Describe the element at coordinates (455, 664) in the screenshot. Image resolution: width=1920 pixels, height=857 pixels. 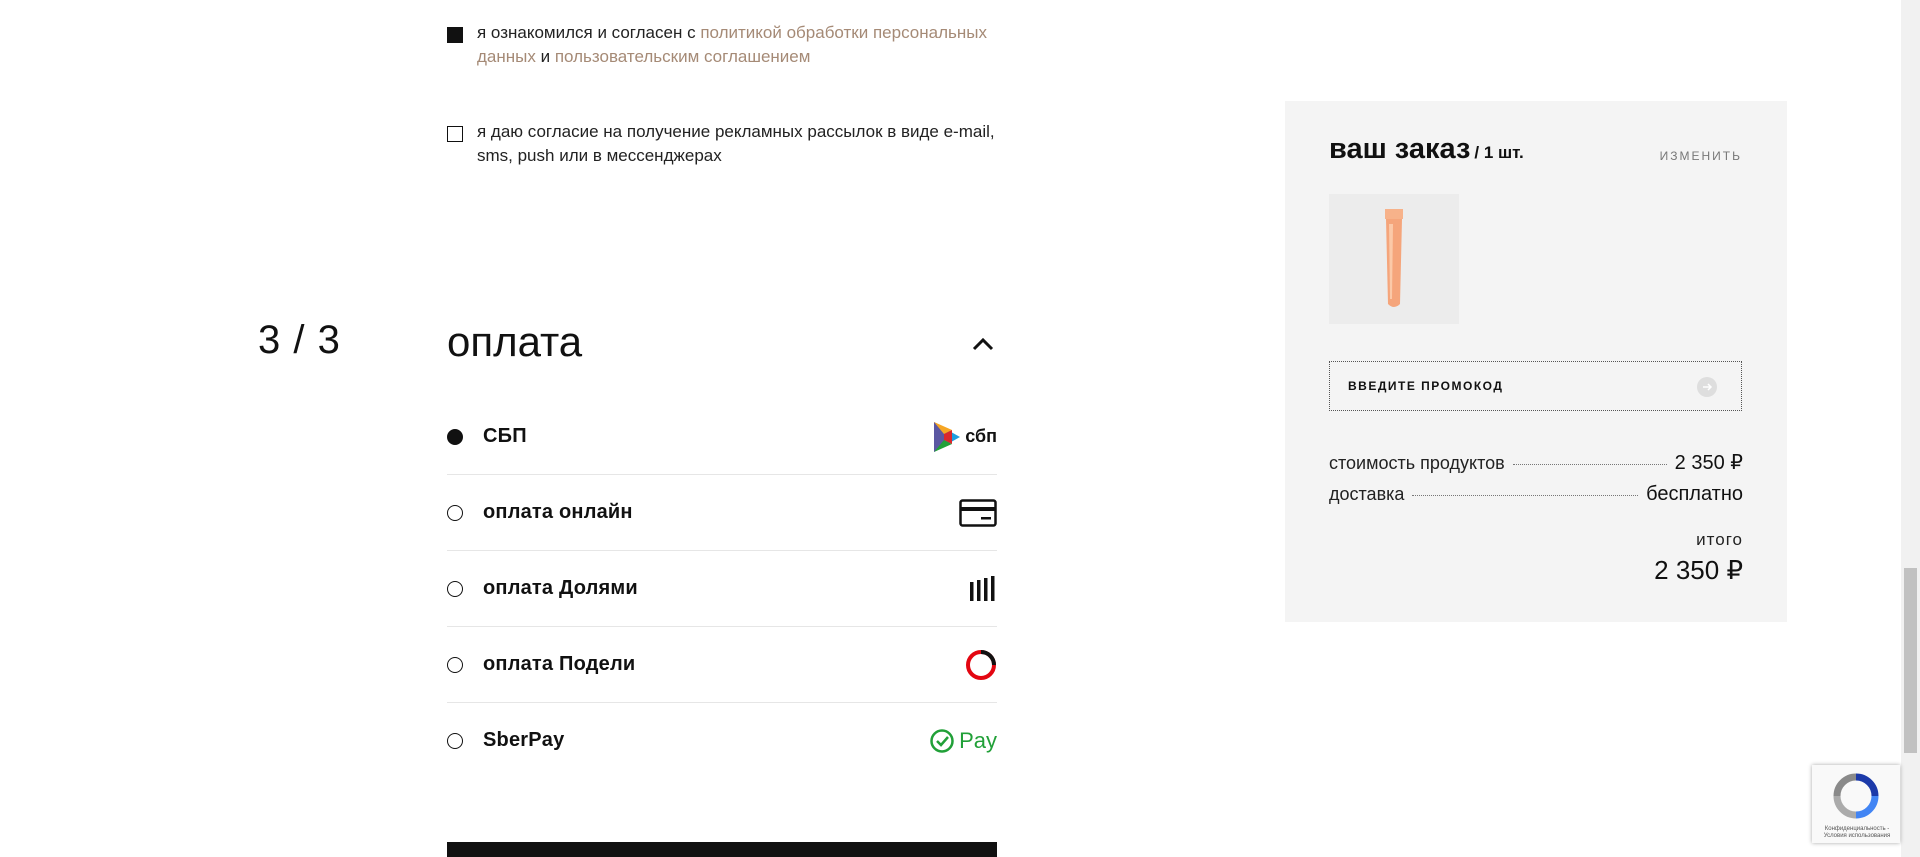
I see `radio-podeli` at that location.